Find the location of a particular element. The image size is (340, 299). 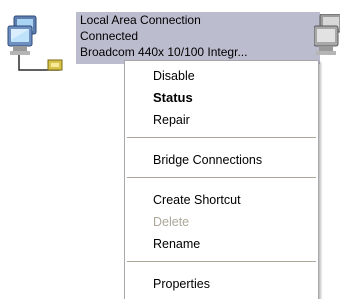

menu-item-properties: Properties is located at coordinates (221, 284).